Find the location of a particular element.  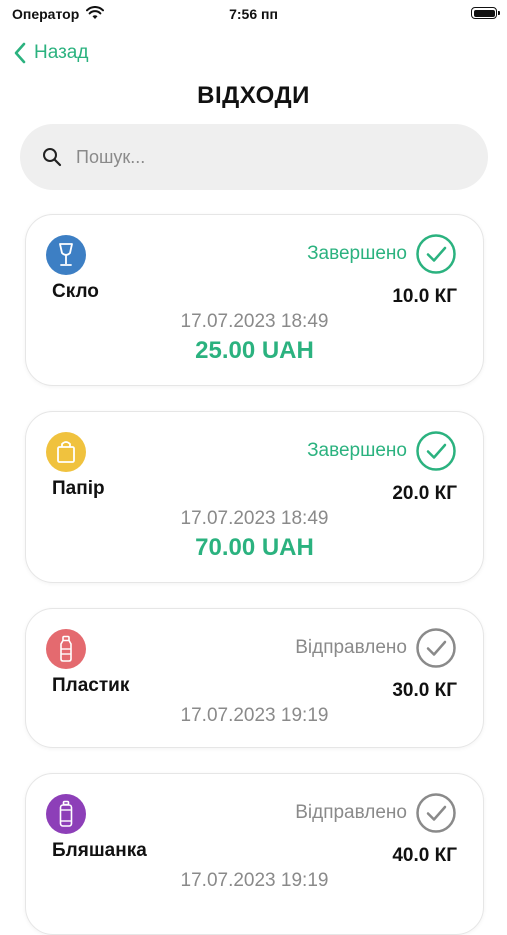

order-amount: 25.00 UAH is located at coordinates (254, 350).